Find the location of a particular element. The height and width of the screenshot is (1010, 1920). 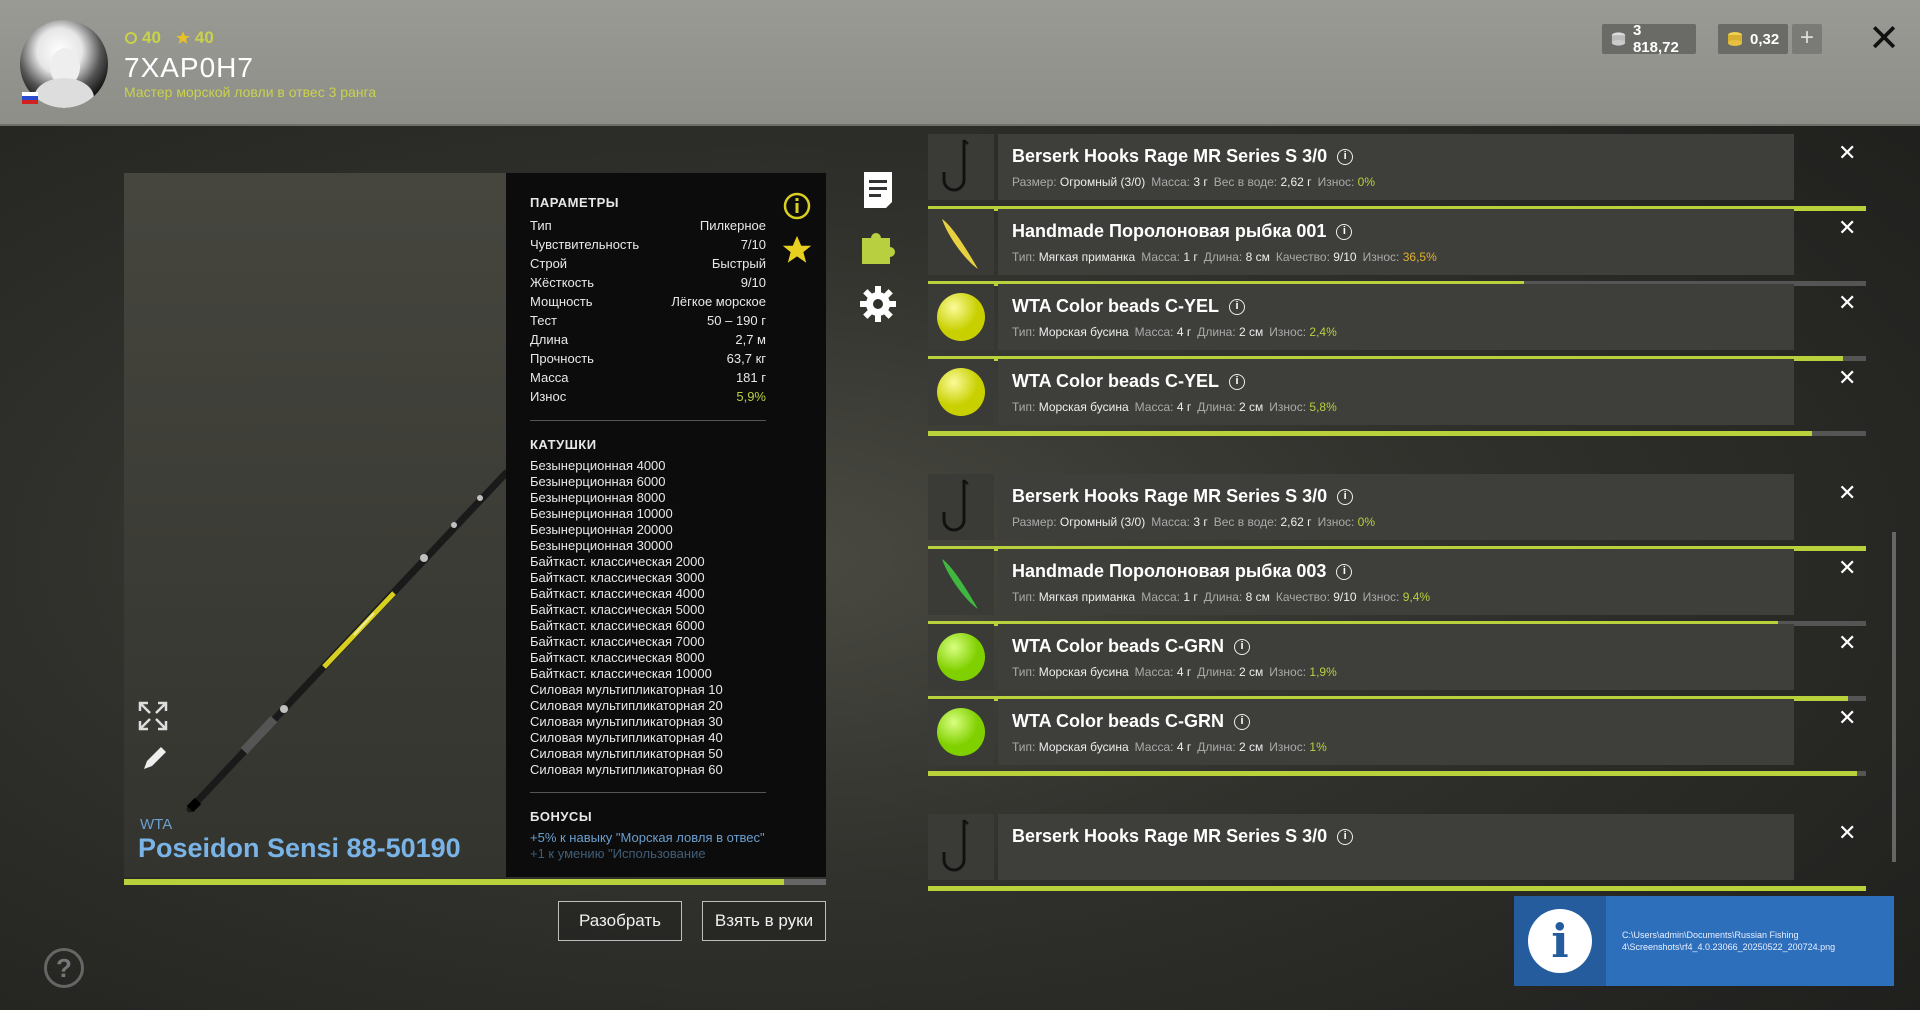

favorite-star-icon is located at coordinates (797, 250).